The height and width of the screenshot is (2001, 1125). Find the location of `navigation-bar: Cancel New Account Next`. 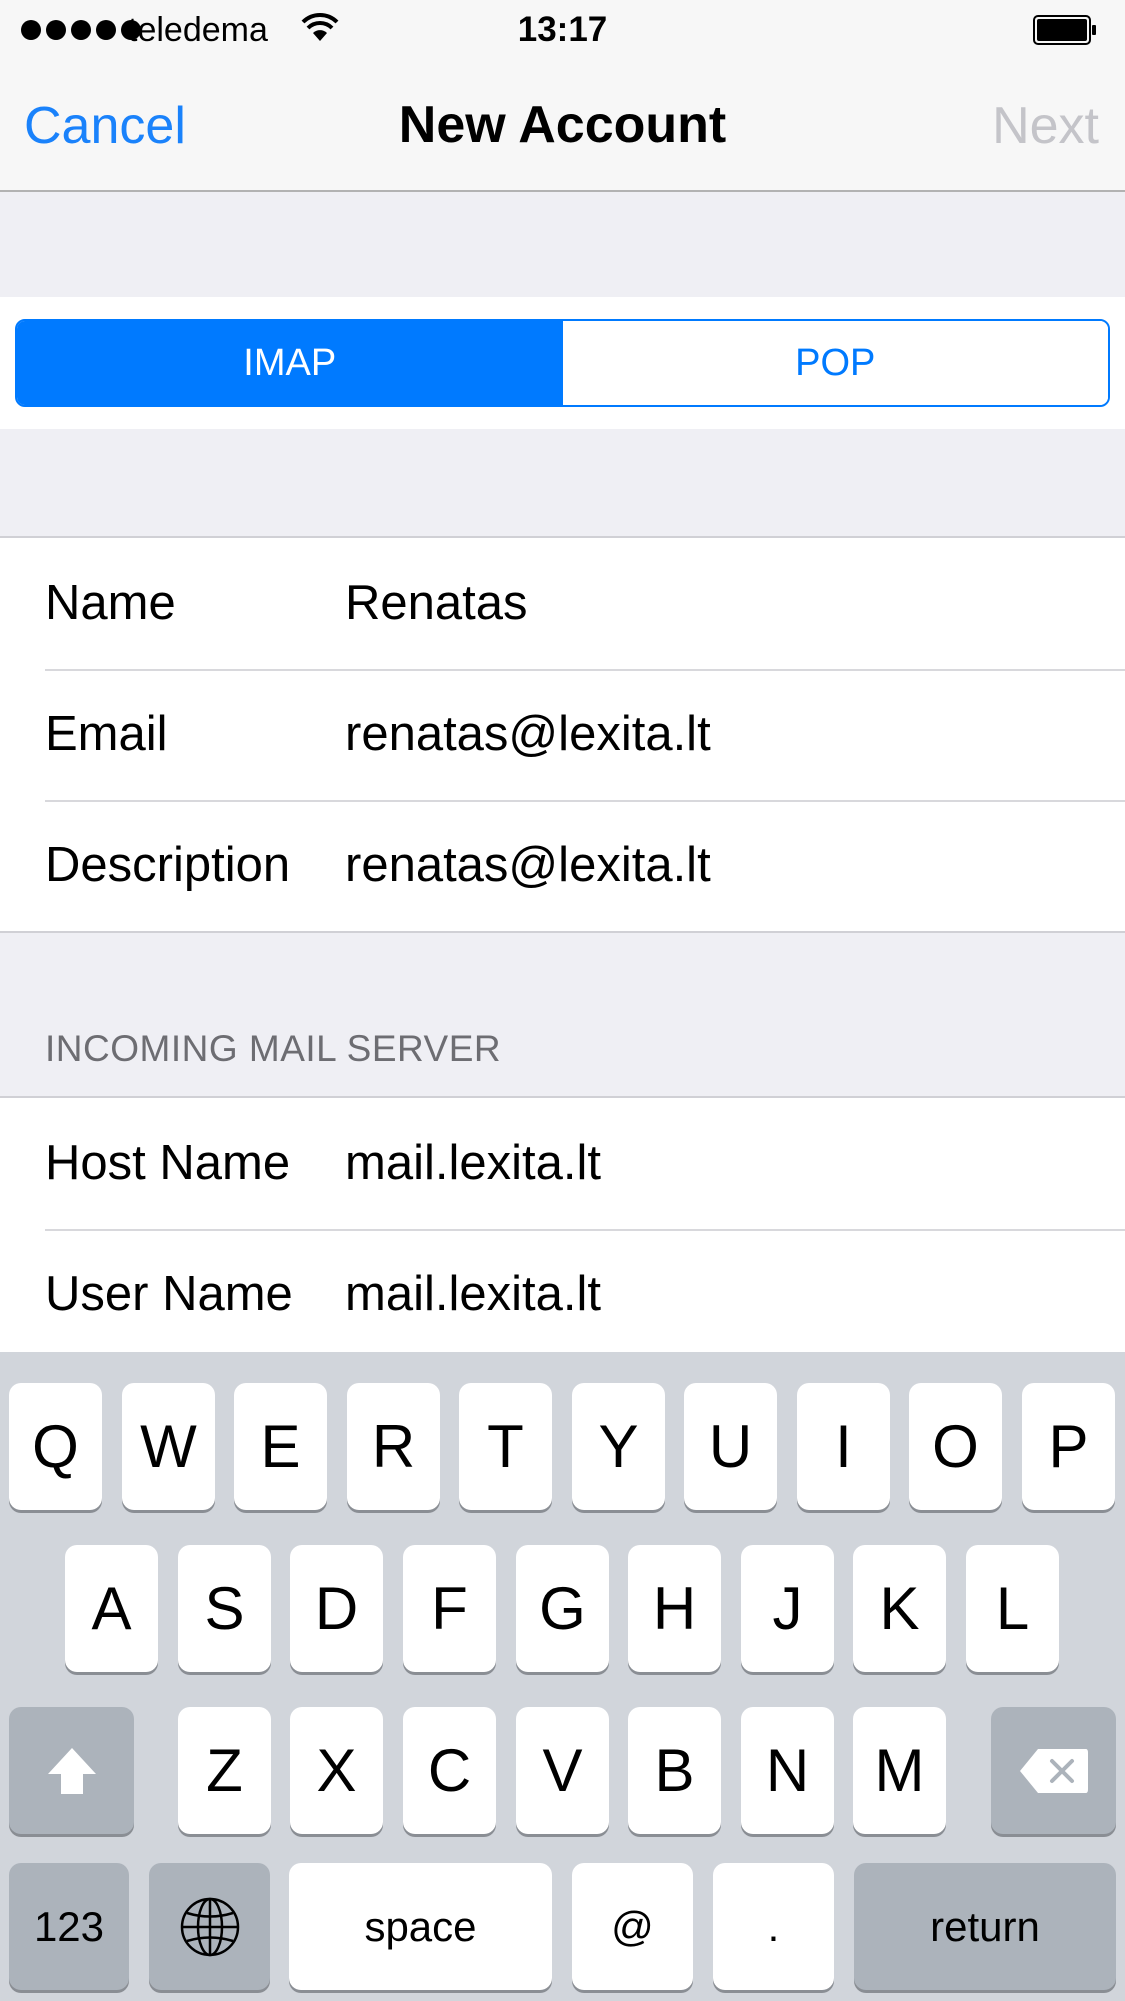

navigation-bar: Cancel New Account Next is located at coordinates (562, 126).